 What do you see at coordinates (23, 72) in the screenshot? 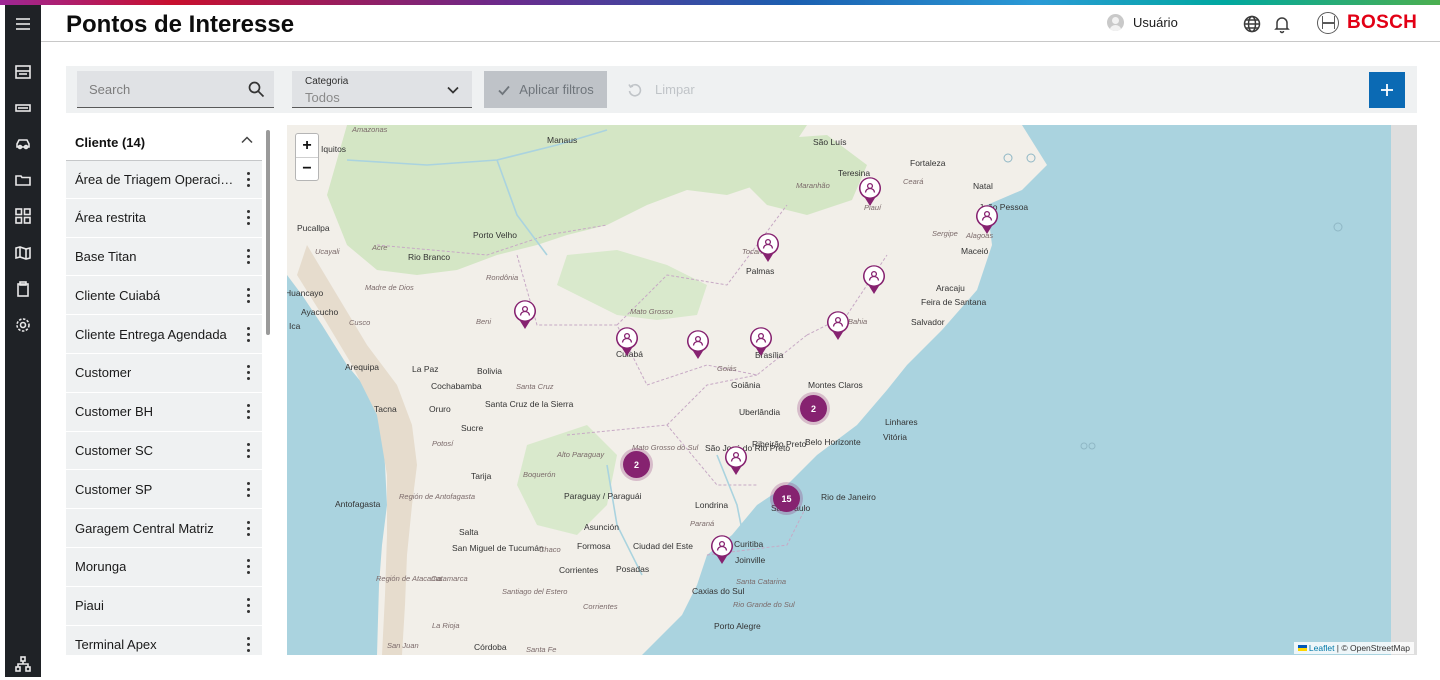
I see `dashboard-icon` at bounding box center [23, 72].